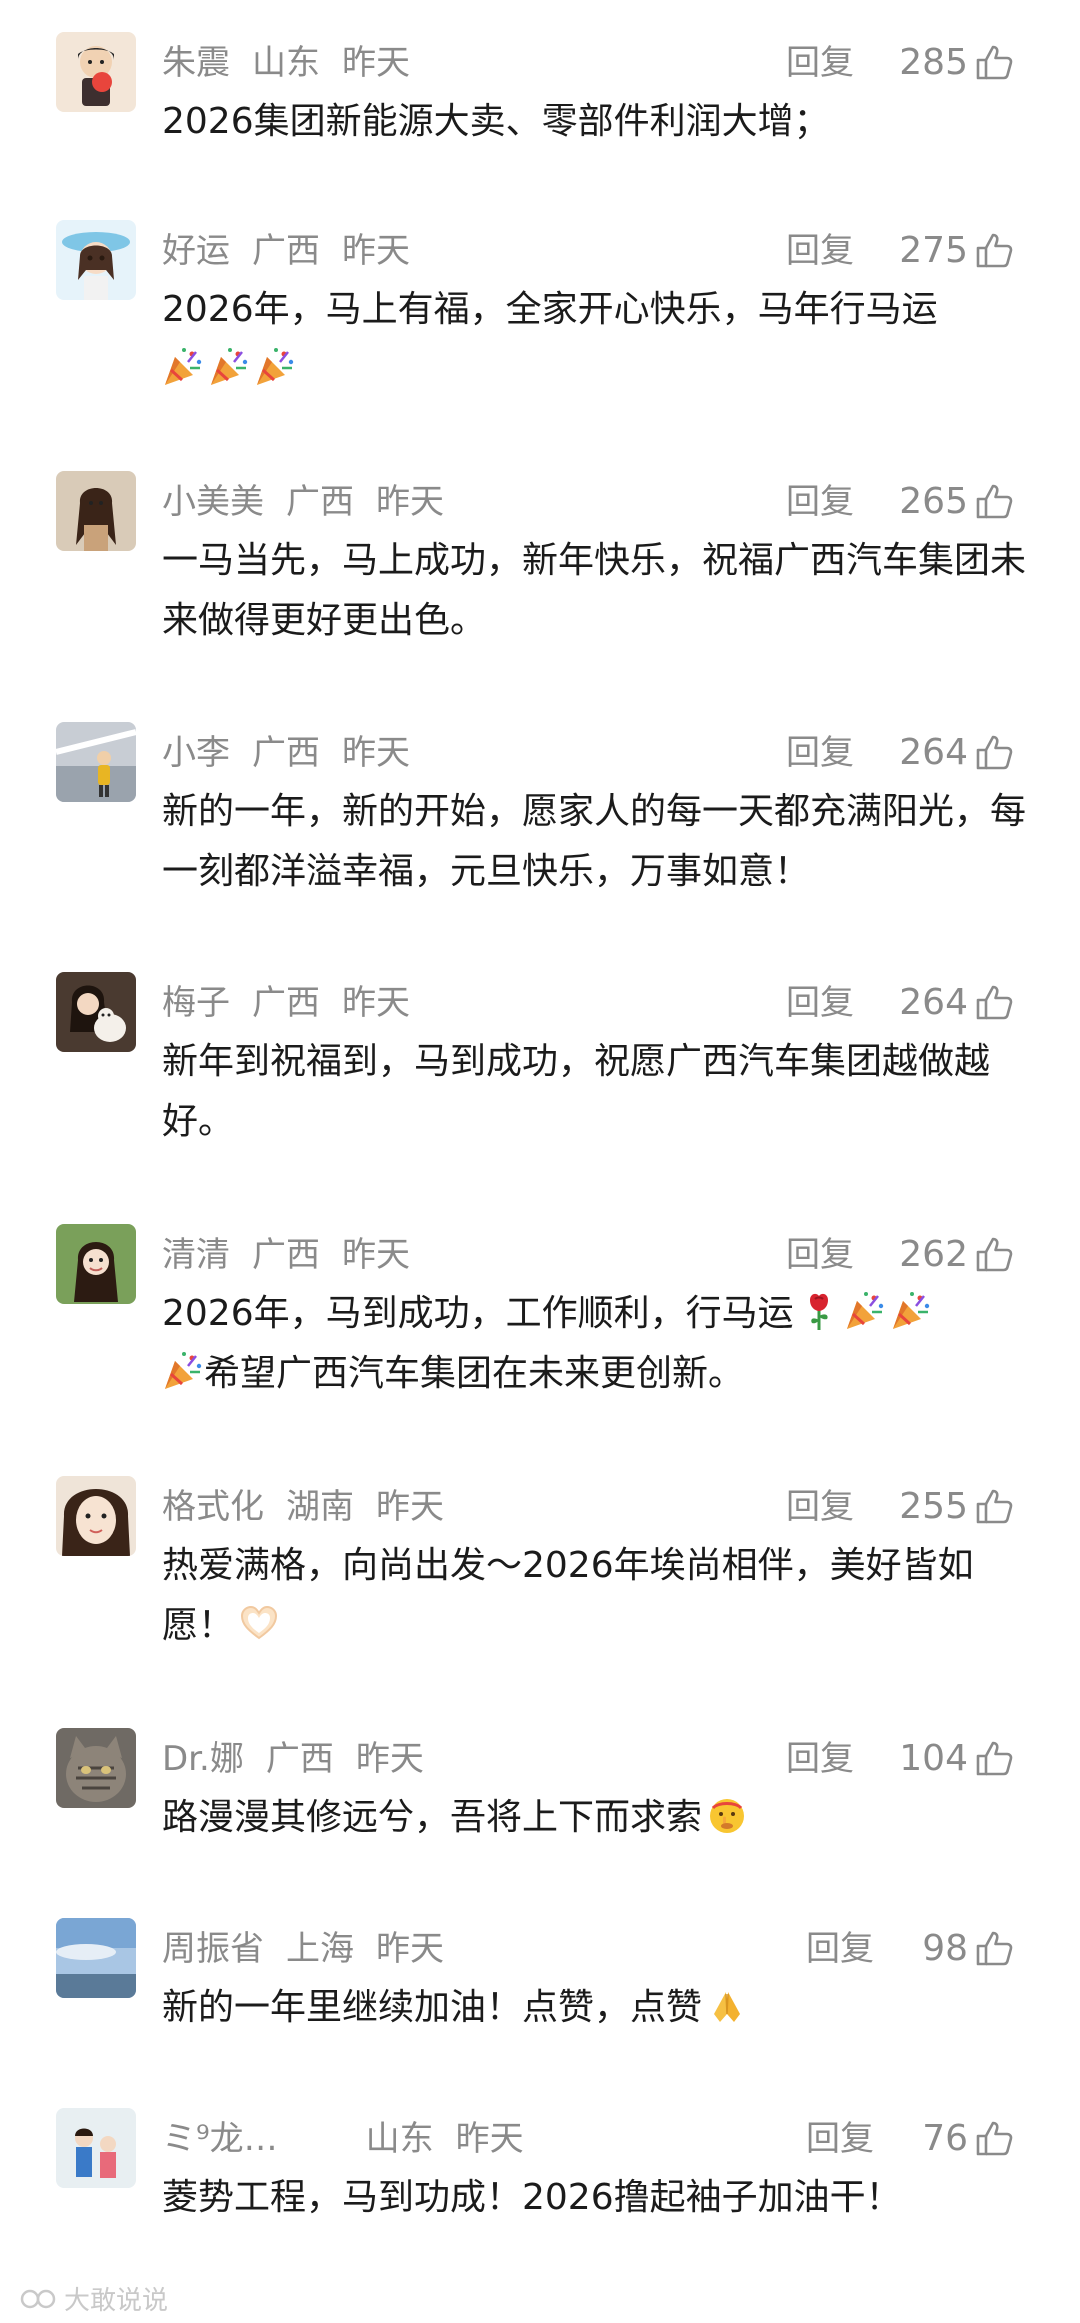 This screenshot has width=1080, height=2323. Describe the element at coordinates (727, 2005) in the screenshot. I see `praying-hands-icon` at that location.